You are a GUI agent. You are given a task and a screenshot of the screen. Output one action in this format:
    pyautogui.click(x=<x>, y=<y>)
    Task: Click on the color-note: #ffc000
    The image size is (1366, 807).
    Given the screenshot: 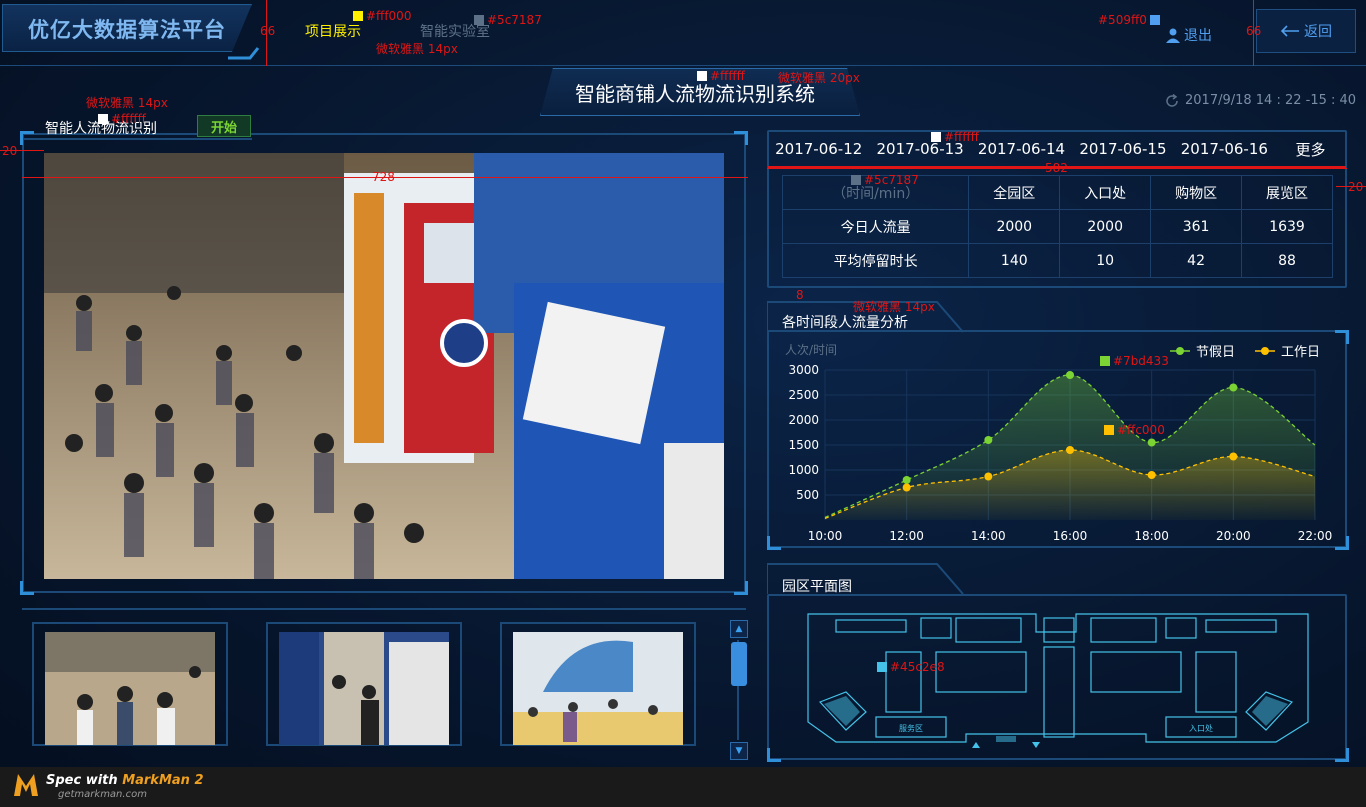 What is the action you would take?
    pyautogui.click(x=1134, y=430)
    